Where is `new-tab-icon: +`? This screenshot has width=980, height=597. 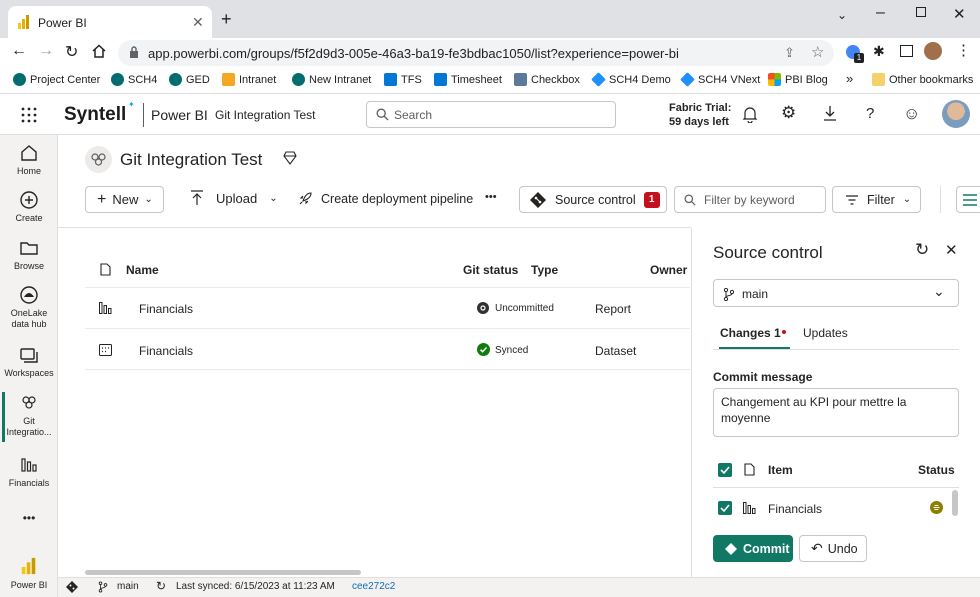 new-tab-icon: + is located at coordinates (226, 19).